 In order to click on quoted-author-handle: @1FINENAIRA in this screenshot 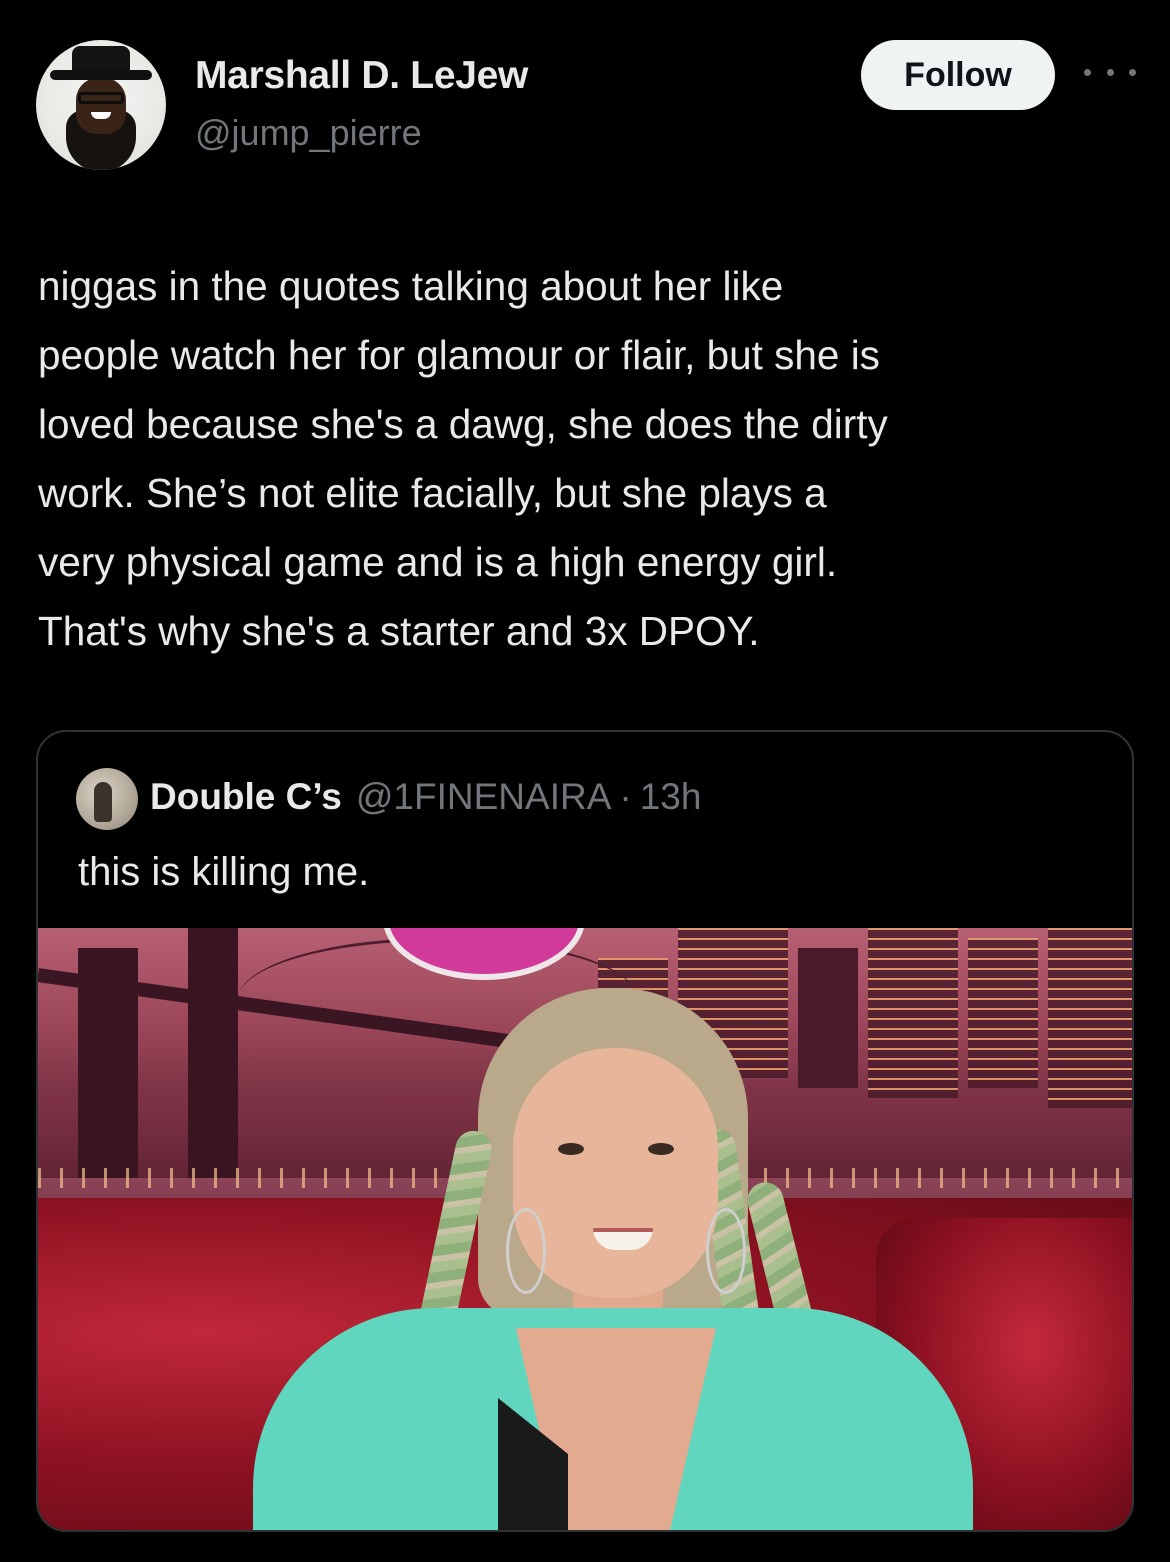, I will do `click(484, 797)`.